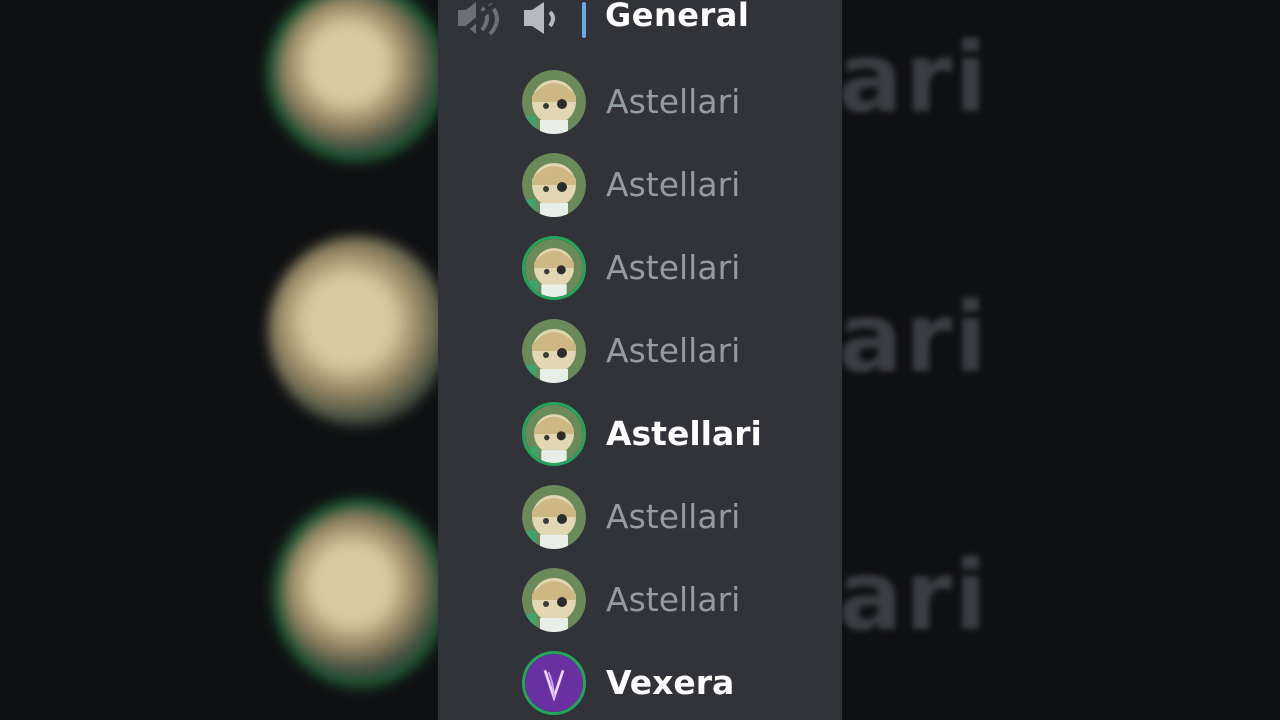 This screenshot has height=720, width=1280. Describe the element at coordinates (478, 22) in the screenshot. I see `deafen-icon` at that location.